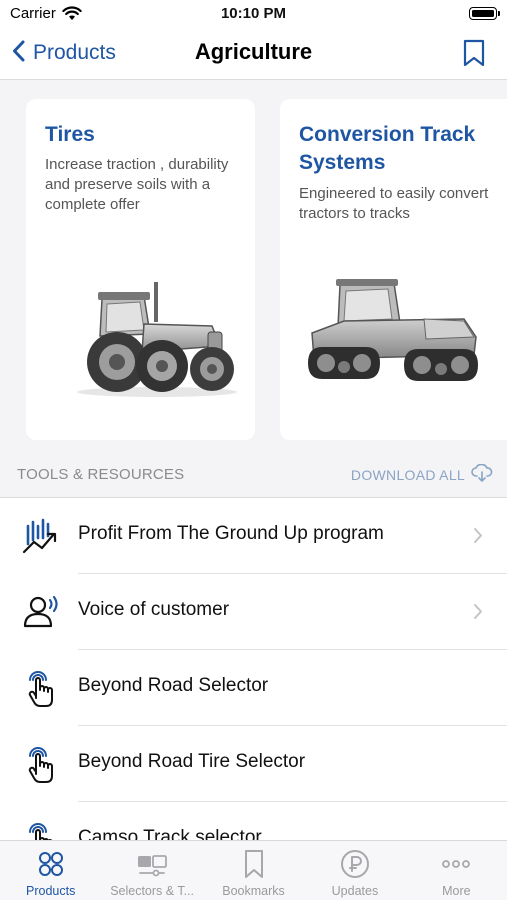  Describe the element at coordinates (355, 864) in the screenshot. I see `updates-icon` at that location.